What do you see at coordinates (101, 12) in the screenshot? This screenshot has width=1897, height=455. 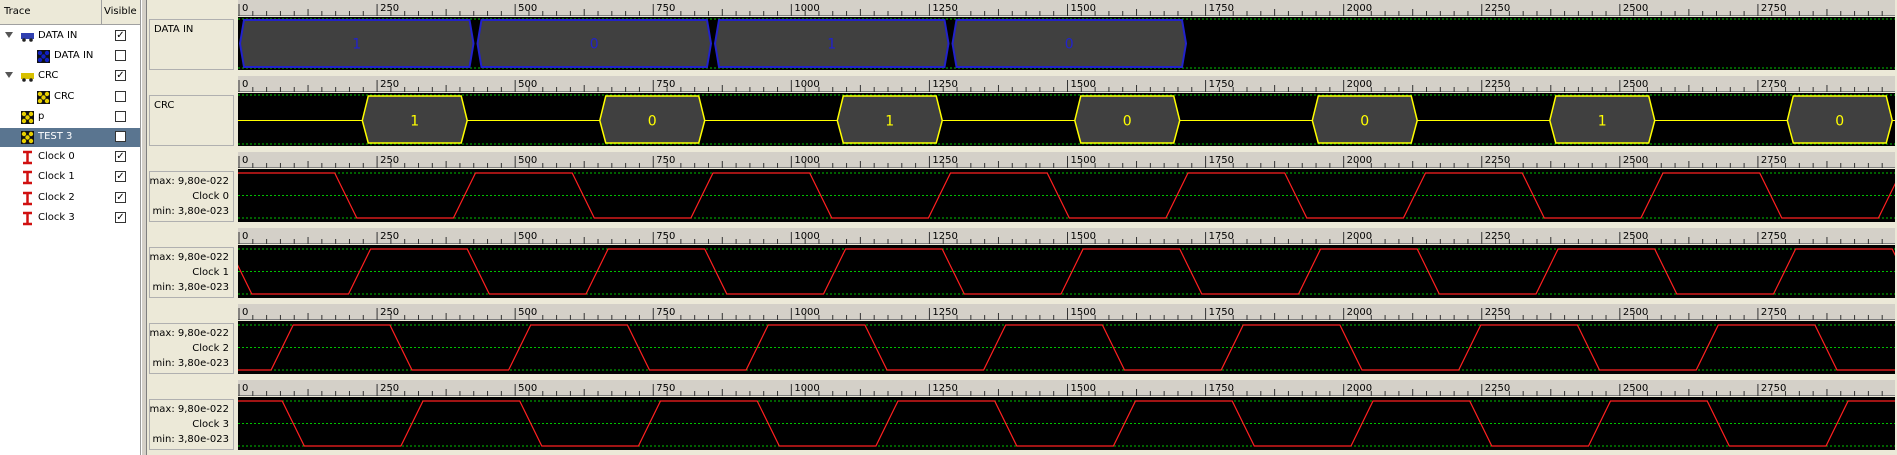 I see `column-separator` at bounding box center [101, 12].